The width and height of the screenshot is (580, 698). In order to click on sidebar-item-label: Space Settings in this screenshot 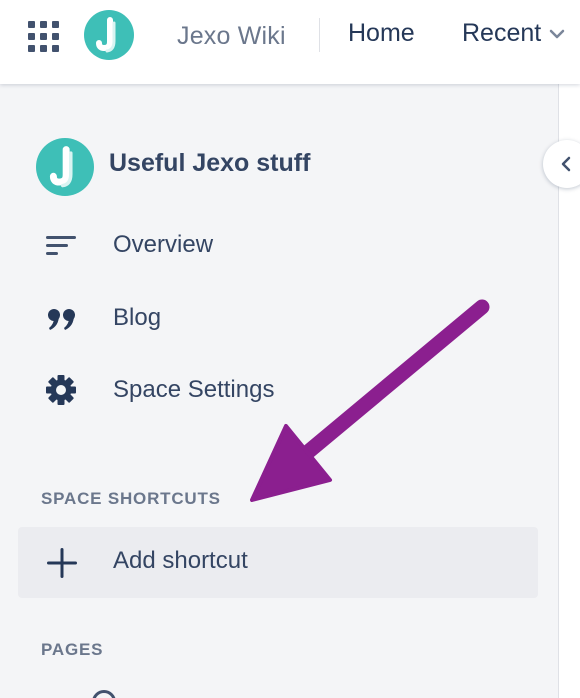, I will do `click(194, 389)`.